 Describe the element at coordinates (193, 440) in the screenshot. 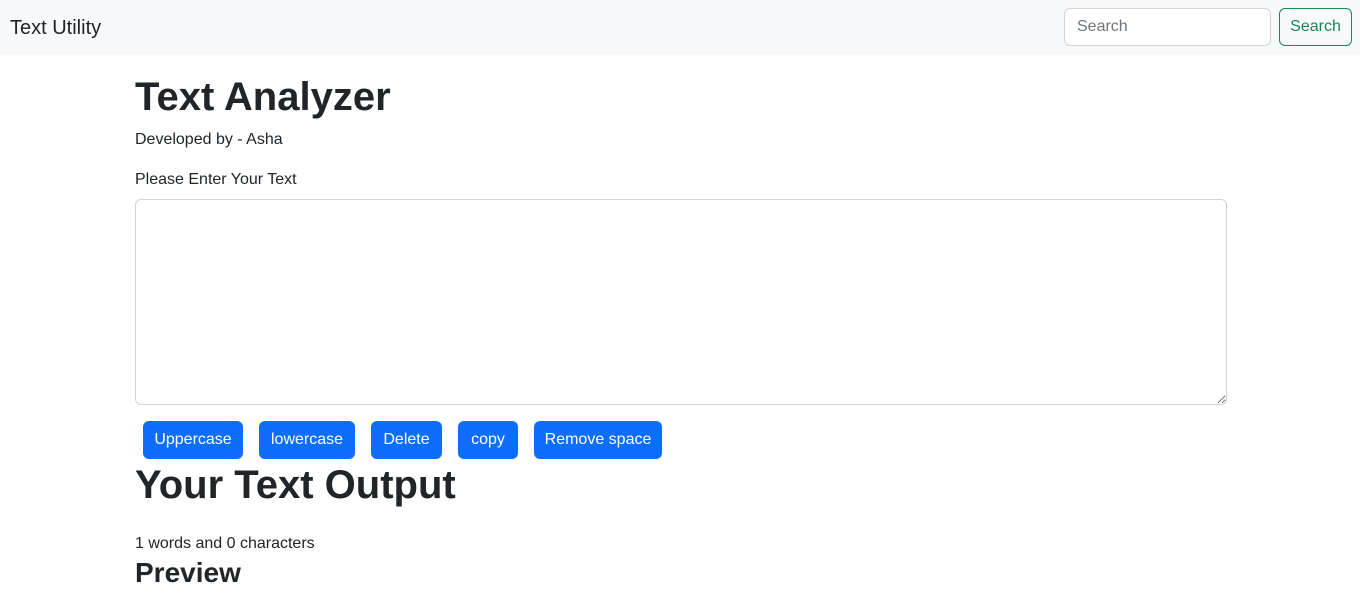

I see `uppercase-button: Uppercase` at that location.